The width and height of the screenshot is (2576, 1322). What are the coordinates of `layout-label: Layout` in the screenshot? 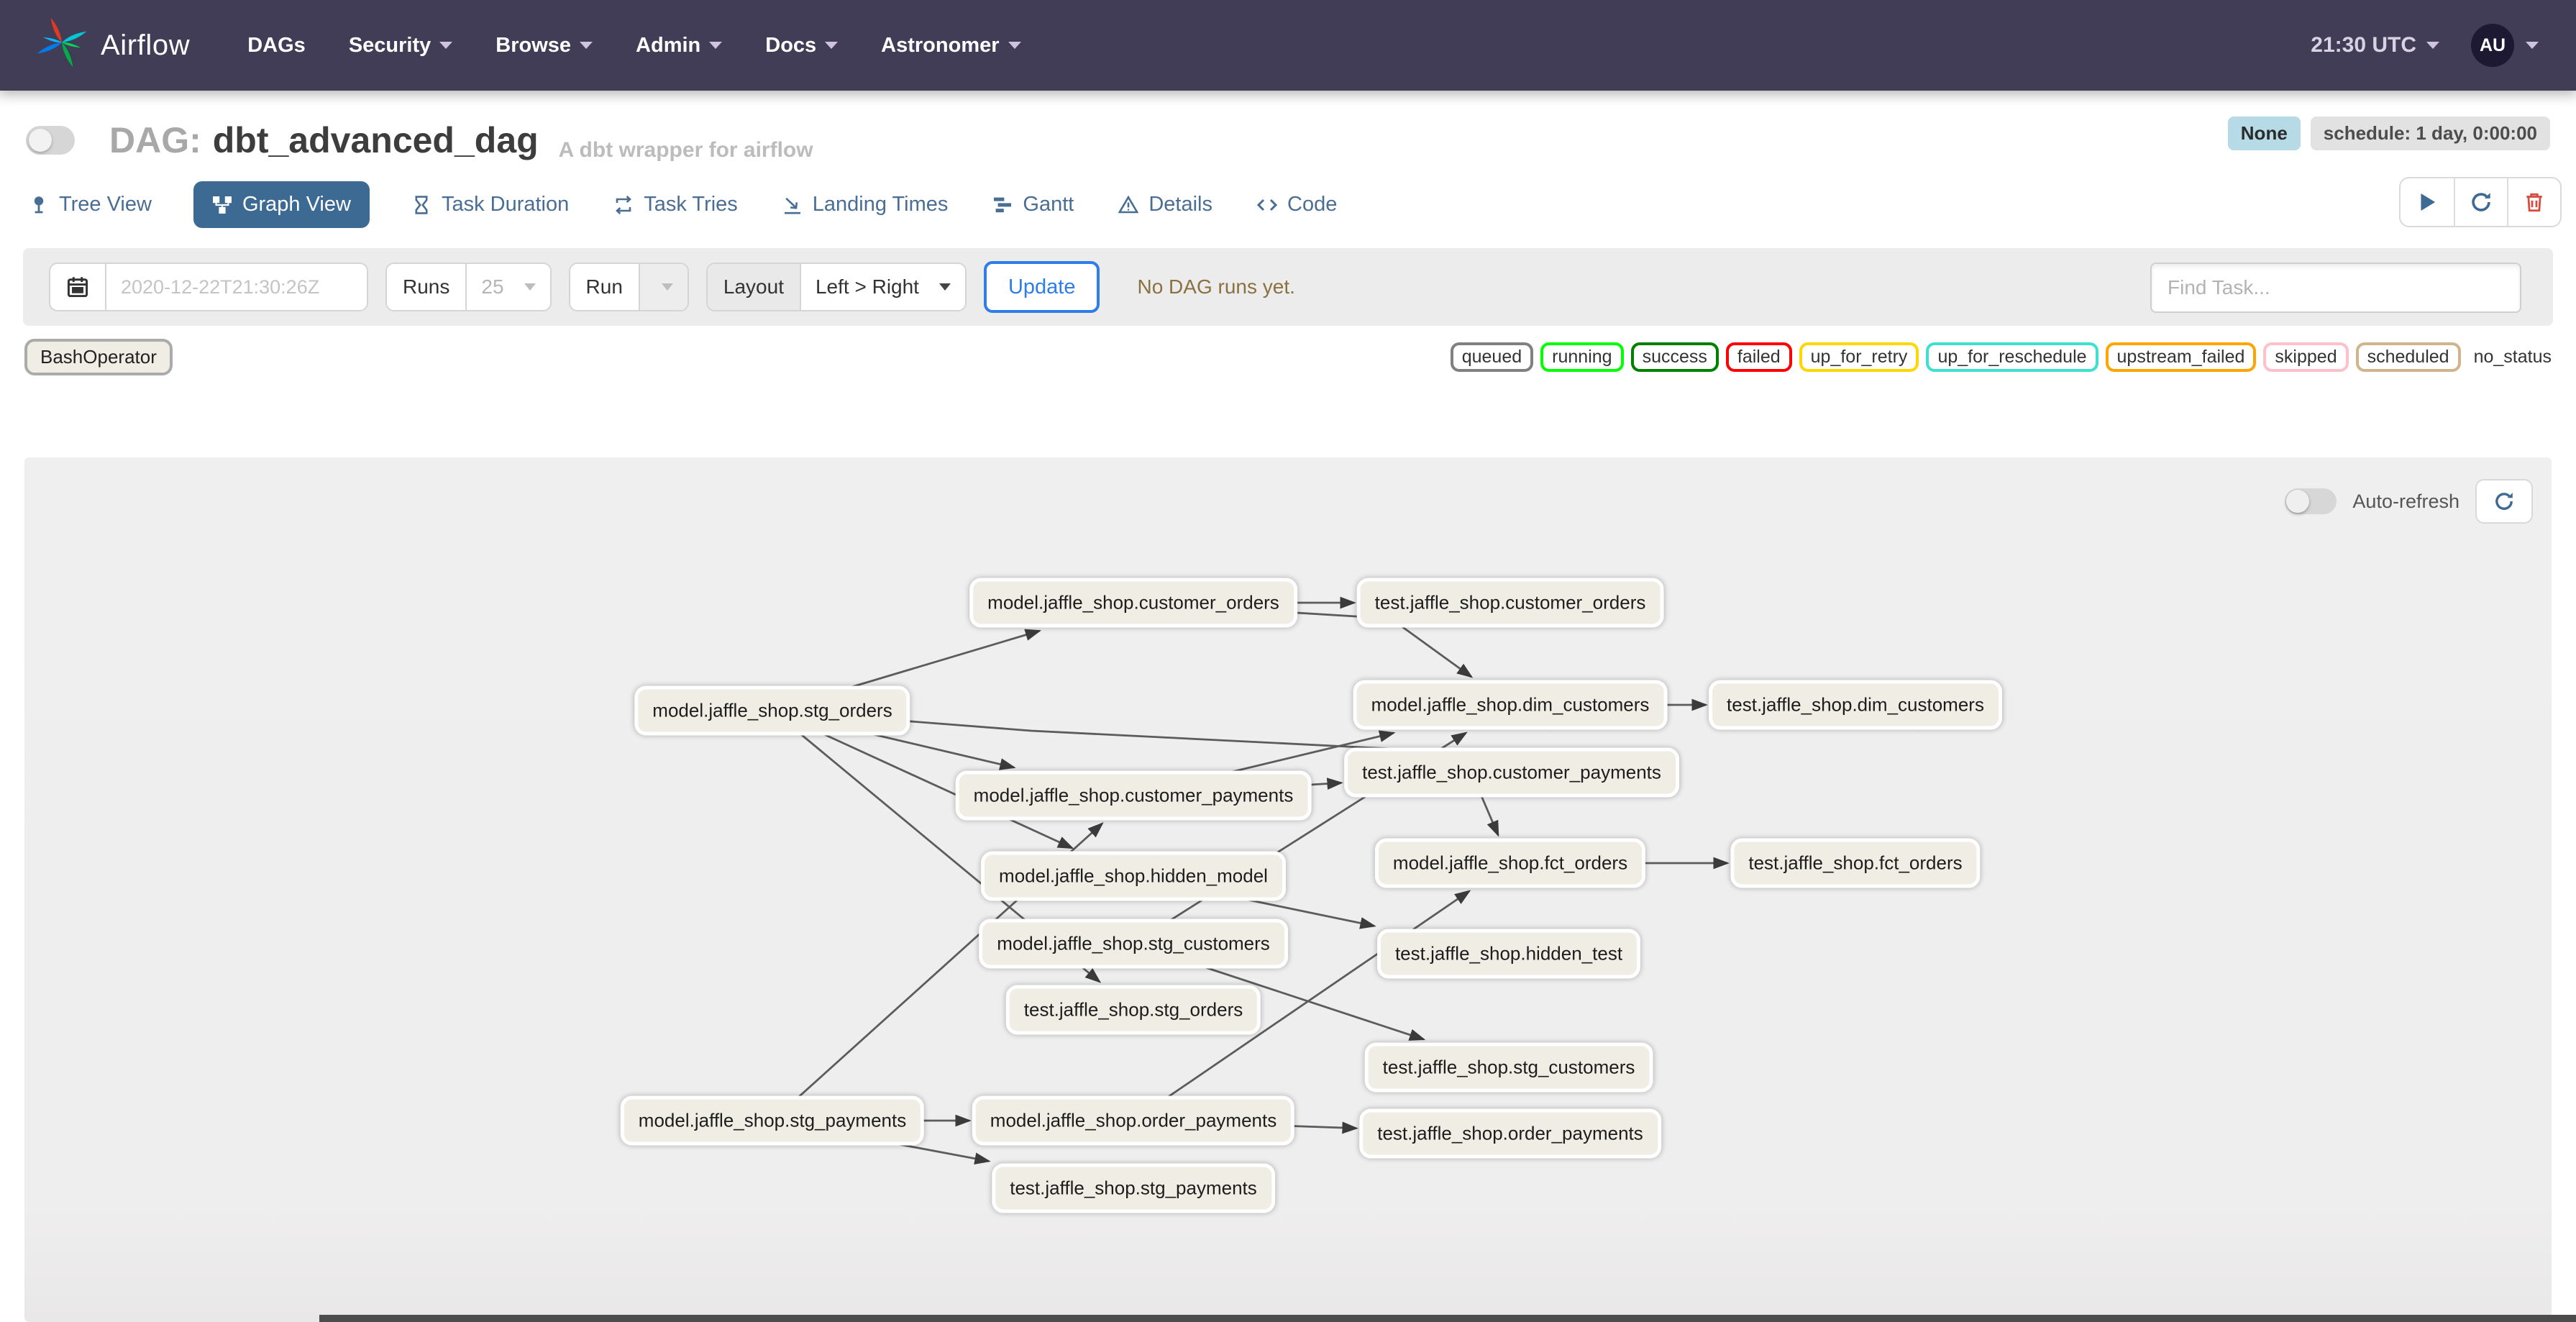 It's located at (753, 287).